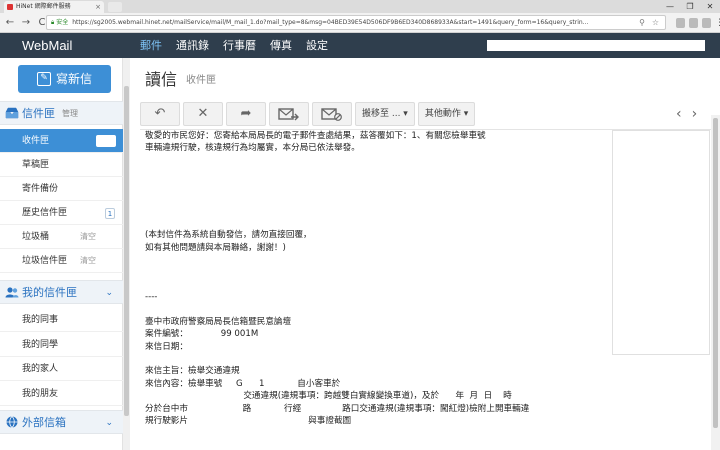 This screenshot has height=450, width=720. I want to click on zoom-icon: ⚲, so click(642, 22).